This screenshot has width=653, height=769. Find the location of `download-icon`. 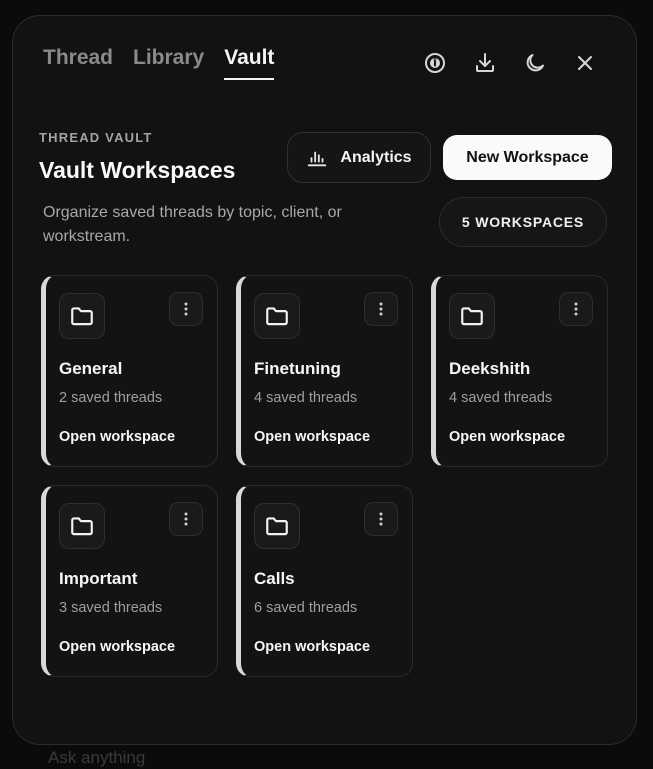

download-icon is located at coordinates (485, 63).